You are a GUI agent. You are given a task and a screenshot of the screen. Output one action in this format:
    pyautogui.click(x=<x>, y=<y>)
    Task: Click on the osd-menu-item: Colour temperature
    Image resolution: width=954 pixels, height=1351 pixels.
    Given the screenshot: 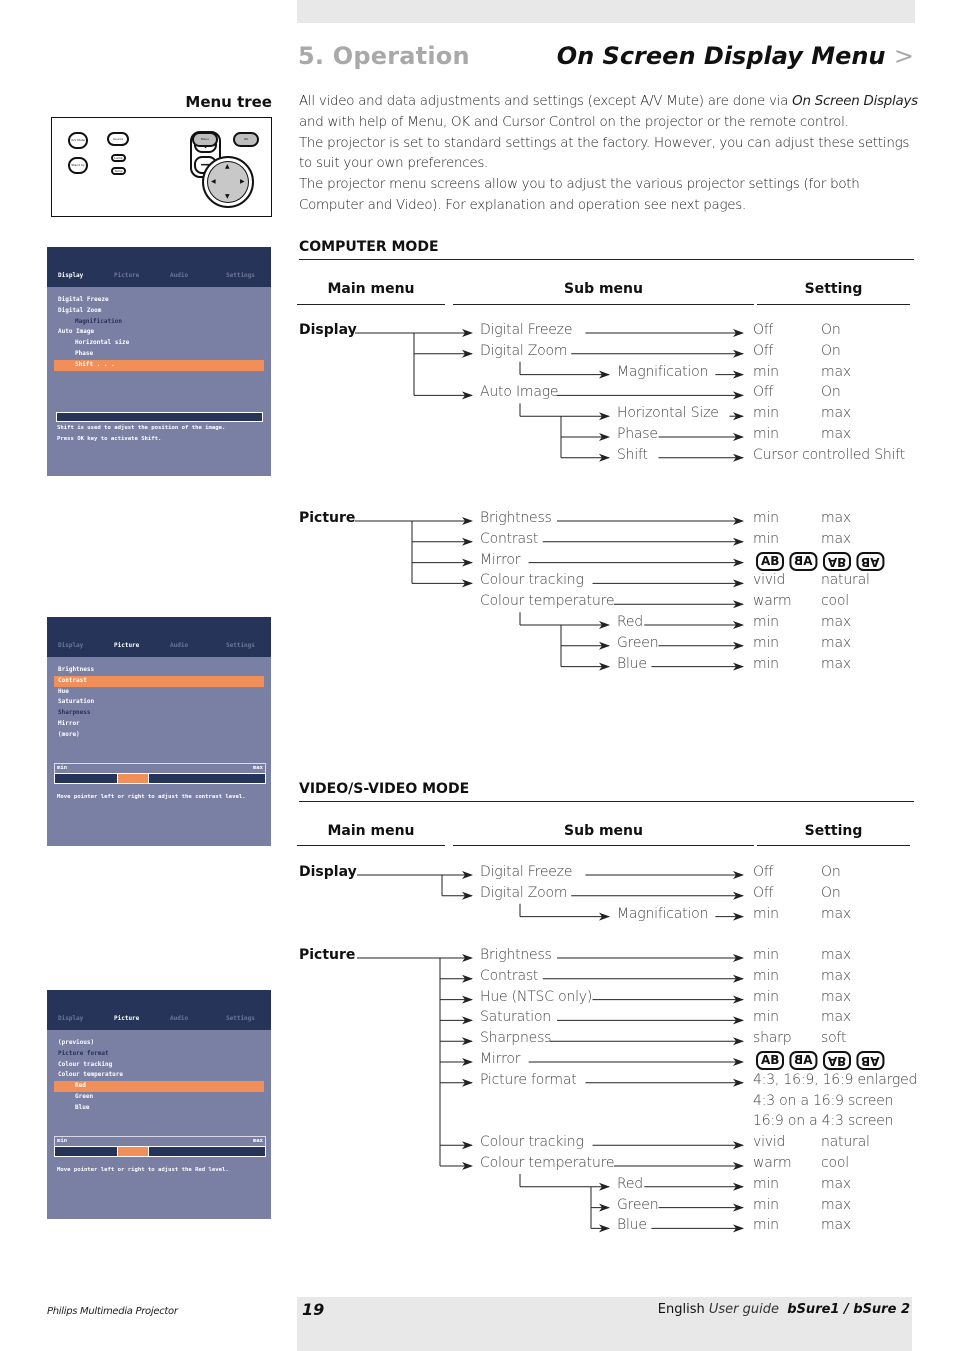 What is the action you would take?
    pyautogui.click(x=159, y=1075)
    